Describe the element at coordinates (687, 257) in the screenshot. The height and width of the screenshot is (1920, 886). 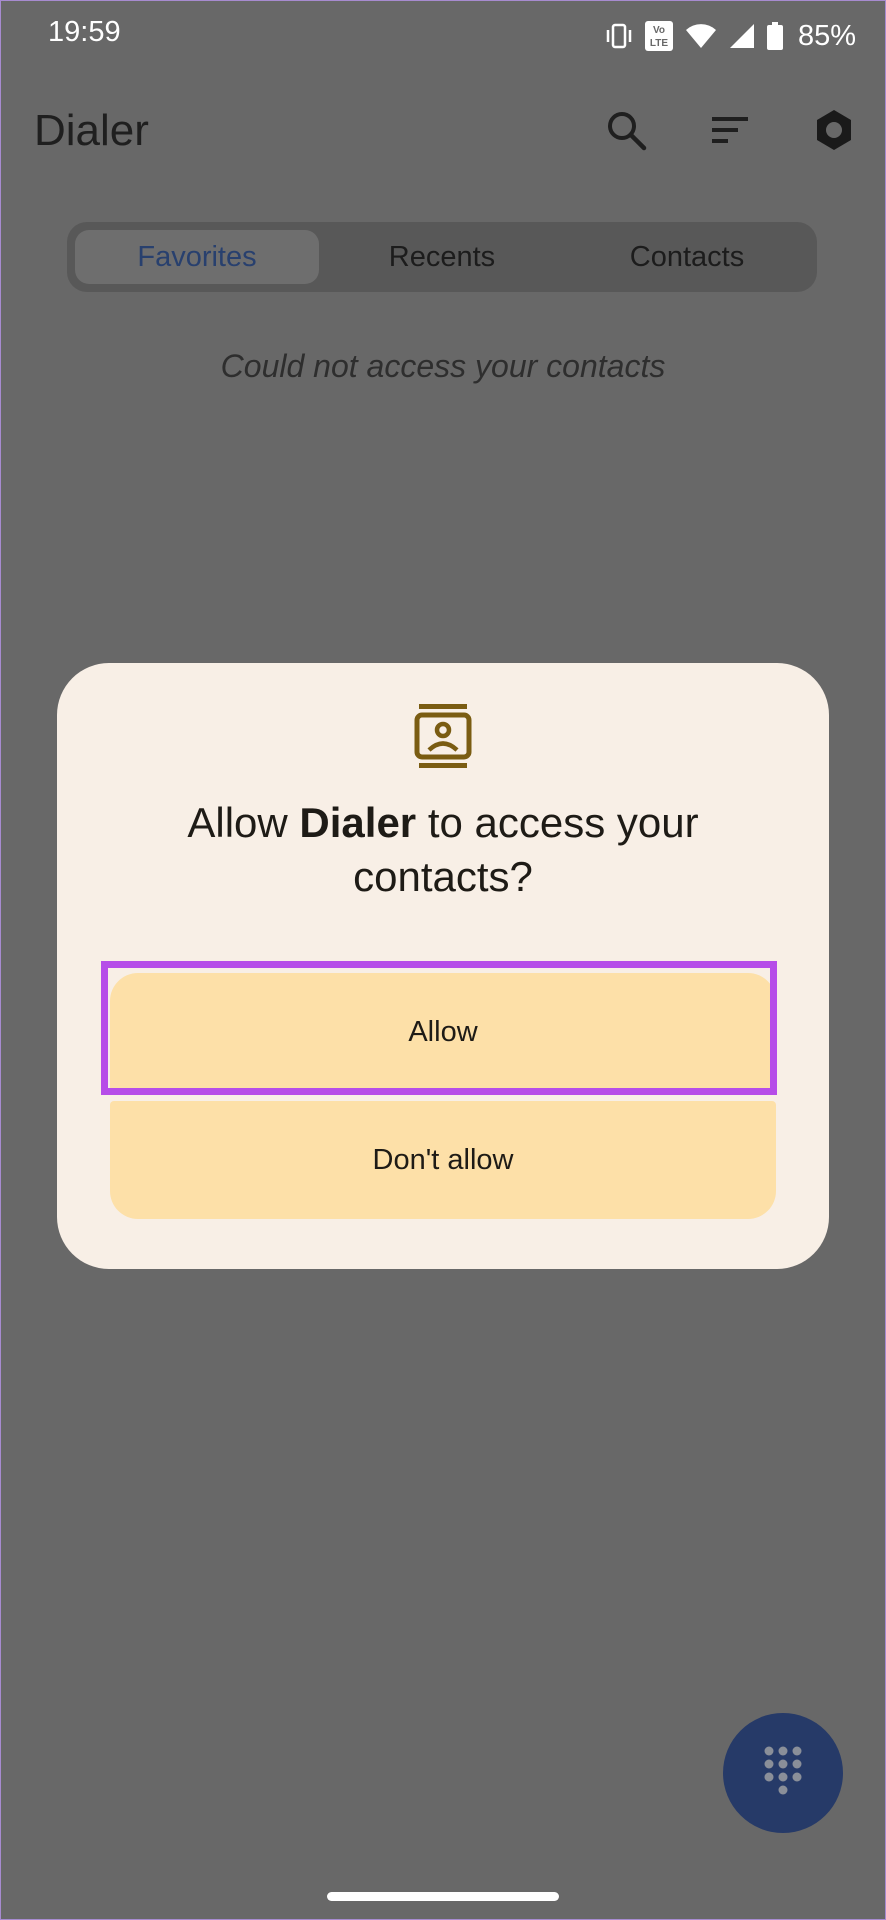
I see `tab-contacts: Contacts` at that location.